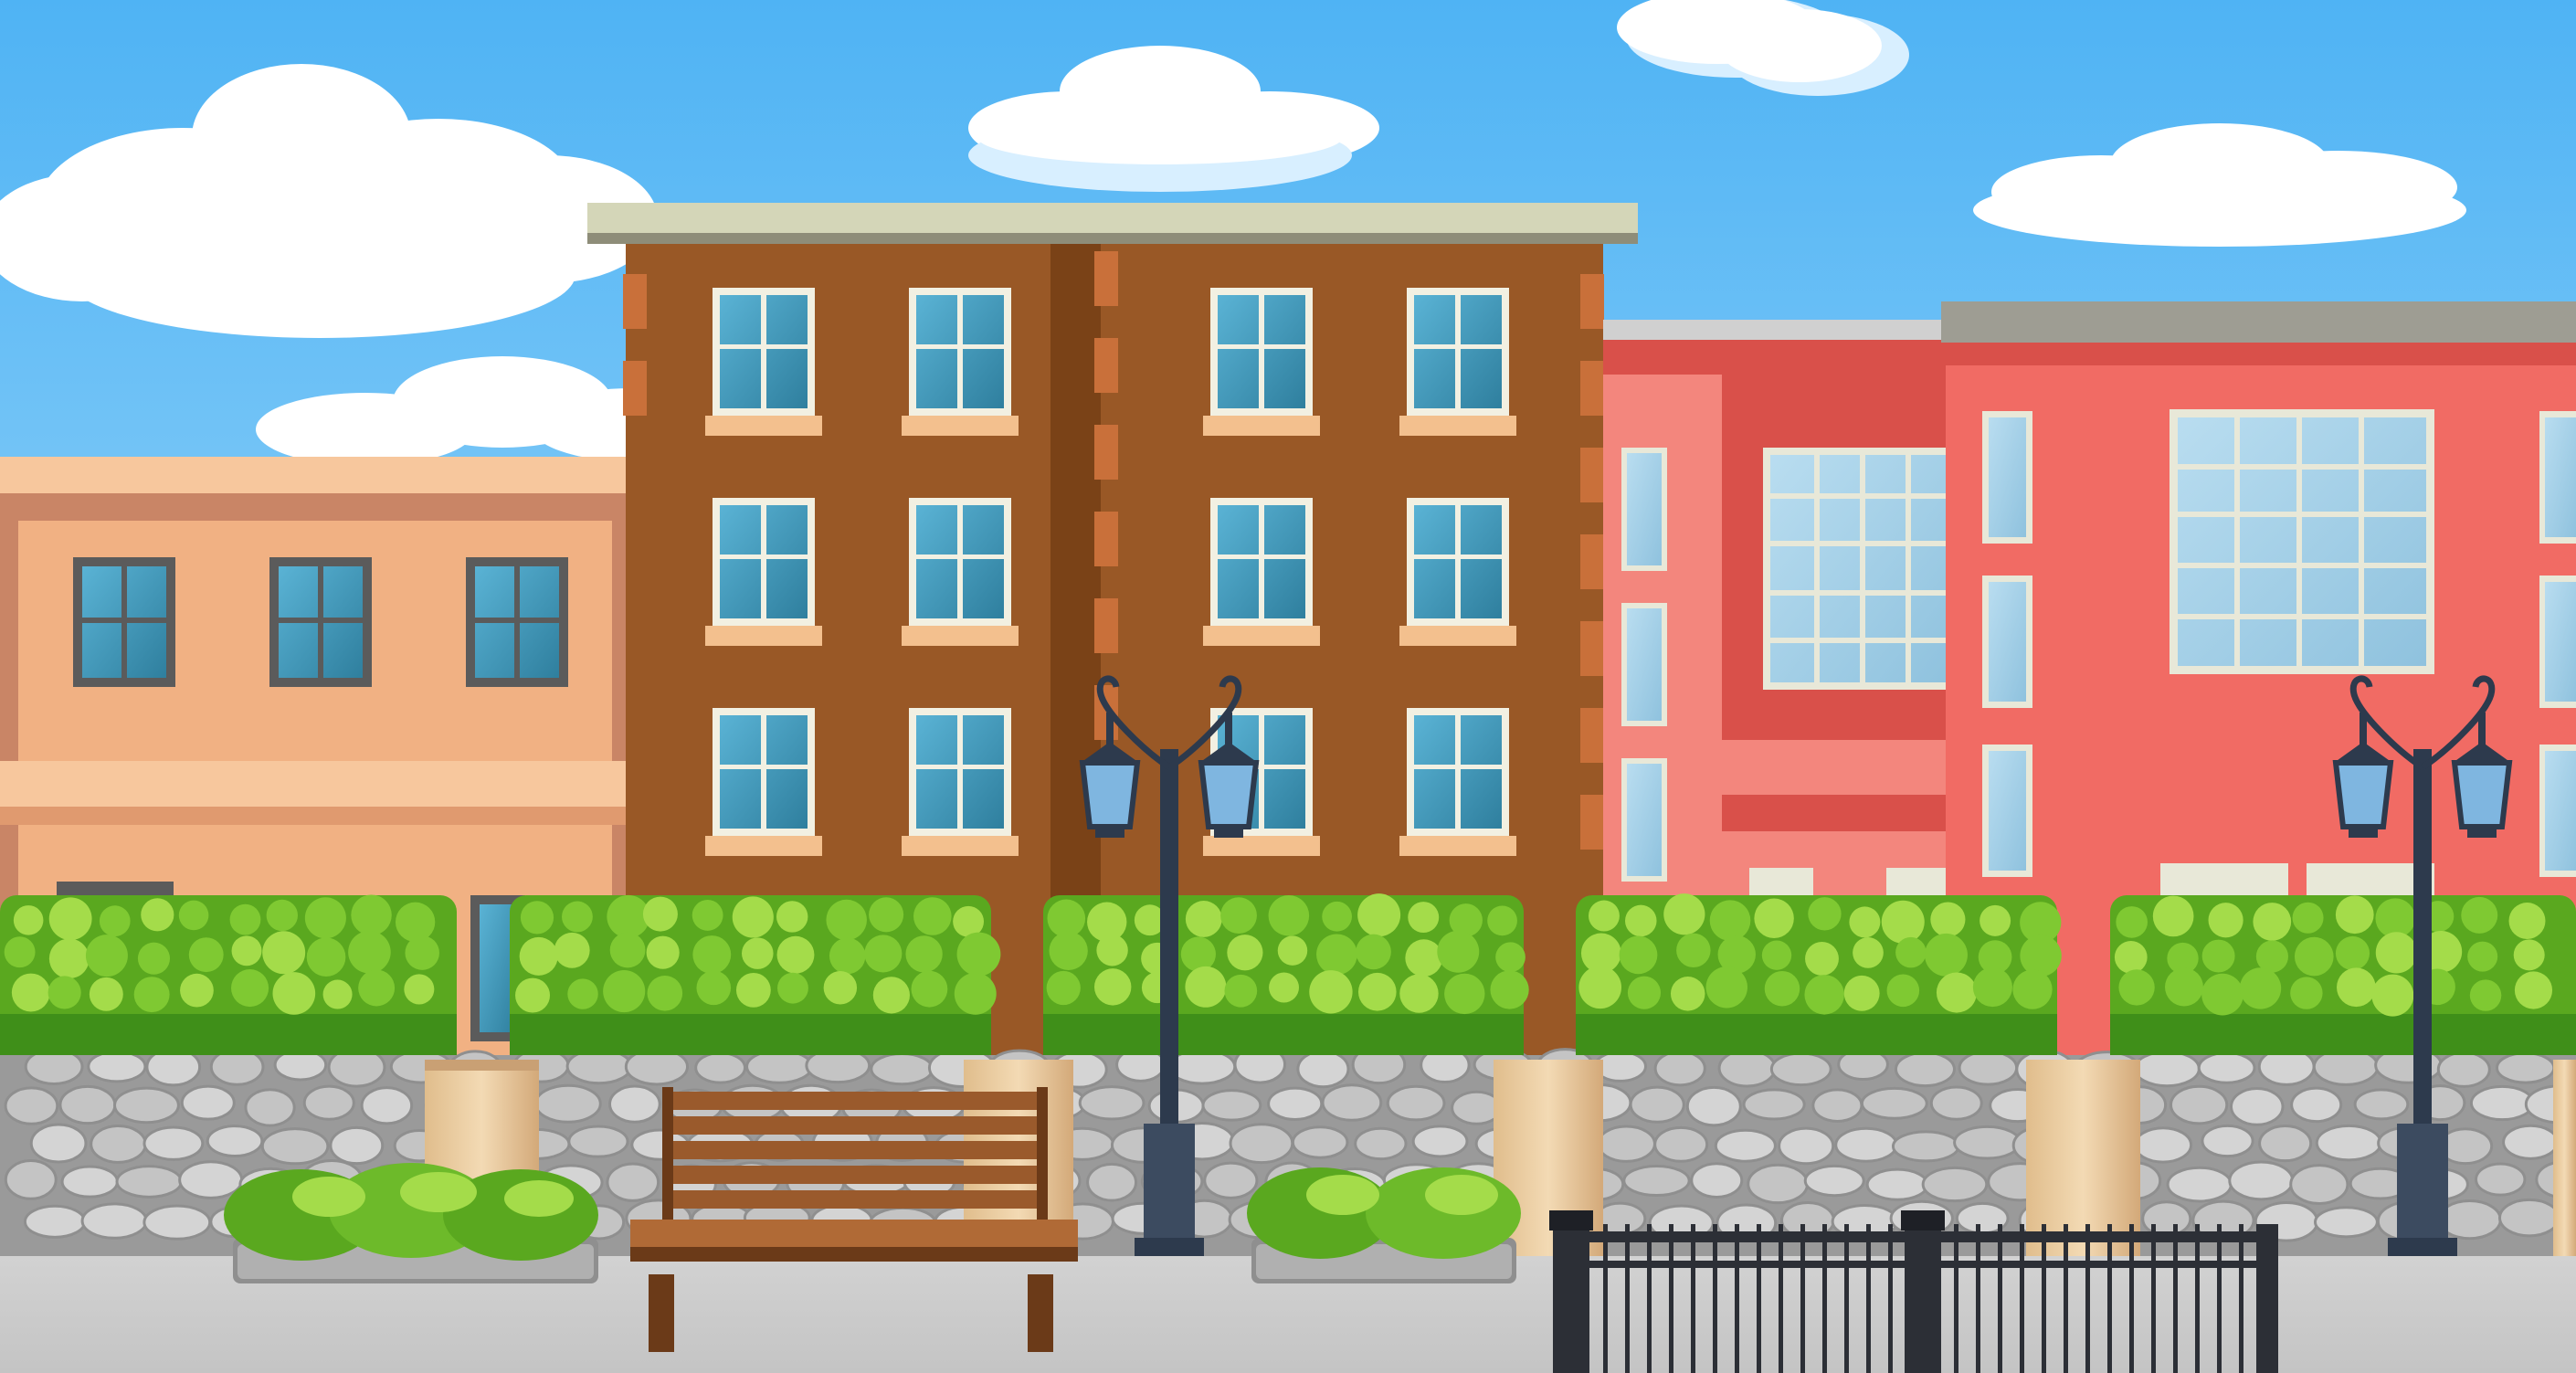 The width and height of the screenshot is (2576, 1373). Describe the element at coordinates (854, 1150) in the screenshot. I see `bench-backrest` at that location.